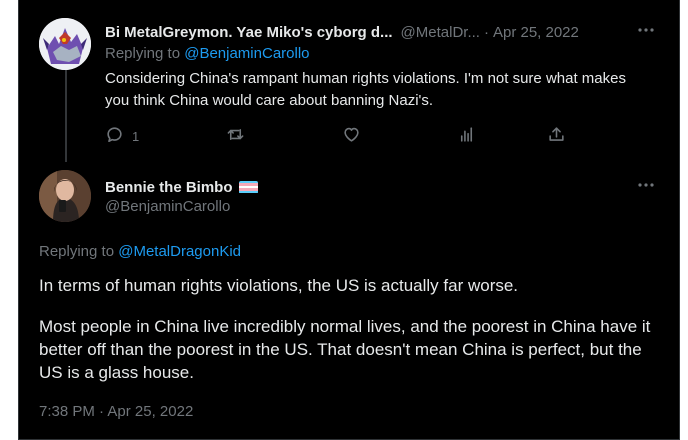 This screenshot has height=440, width=688. I want to click on views-icon, so click(466, 134).